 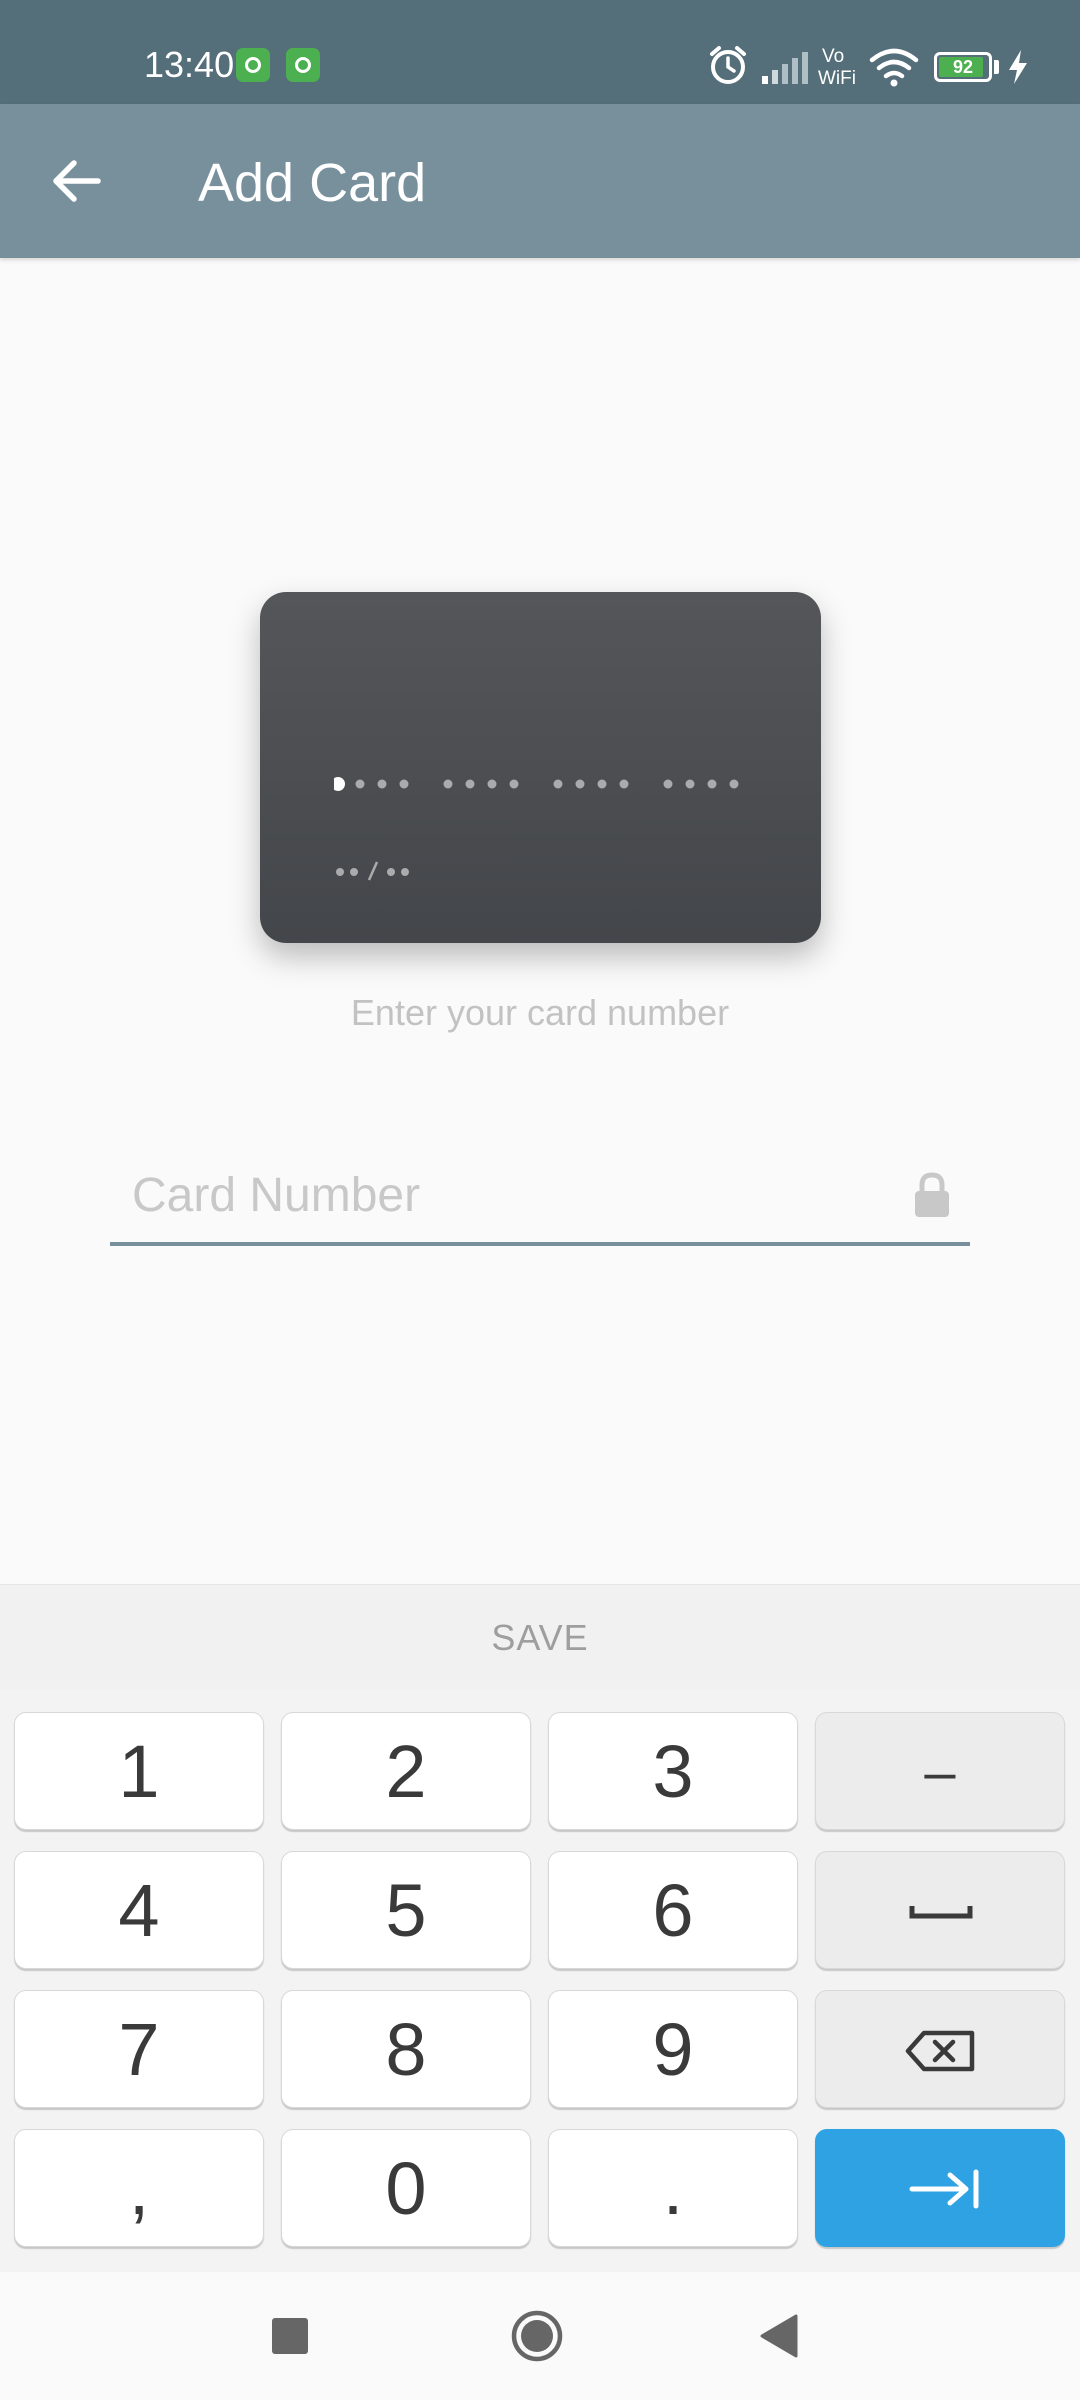 What do you see at coordinates (833, 56) in the screenshot?
I see `svg-text: Vo` at bounding box center [833, 56].